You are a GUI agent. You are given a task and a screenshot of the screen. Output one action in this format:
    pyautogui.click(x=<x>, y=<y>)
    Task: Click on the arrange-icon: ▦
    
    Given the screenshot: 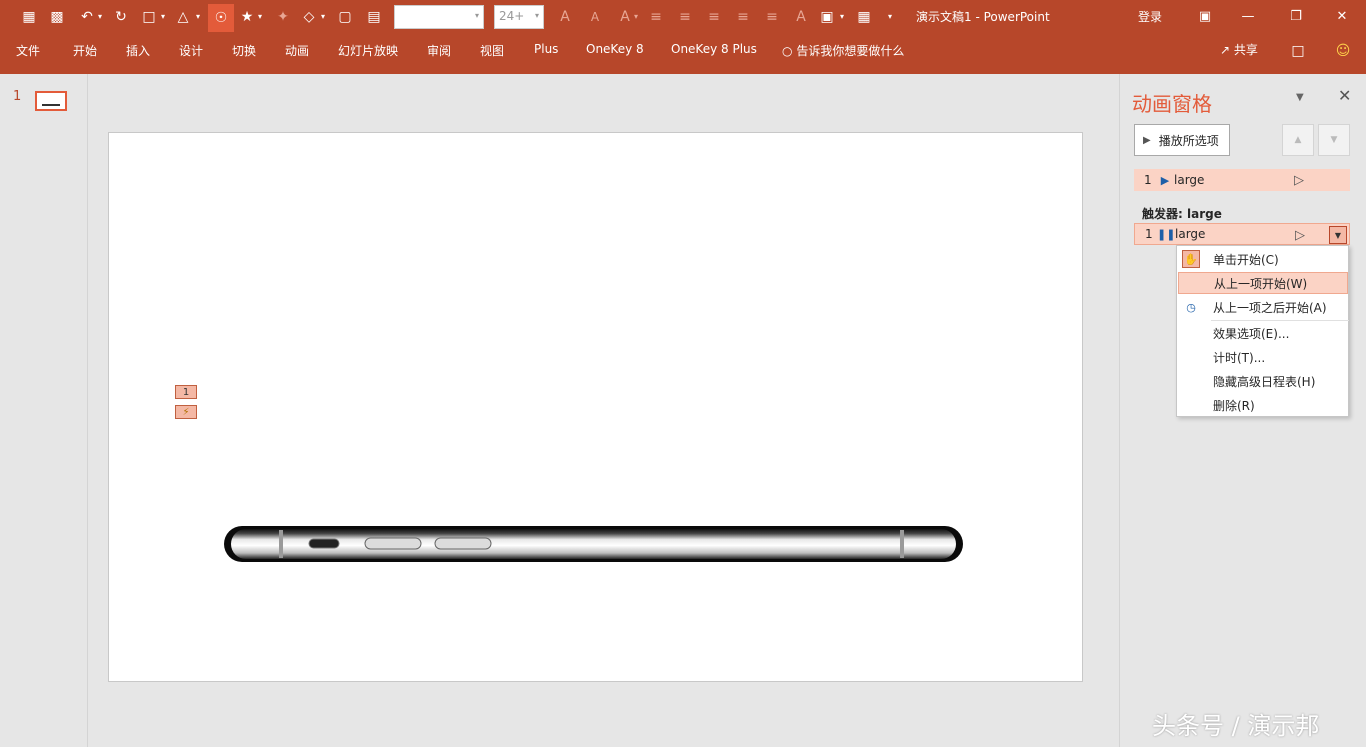 What is the action you would take?
    pyautogui.click(x=864, y=17)
    